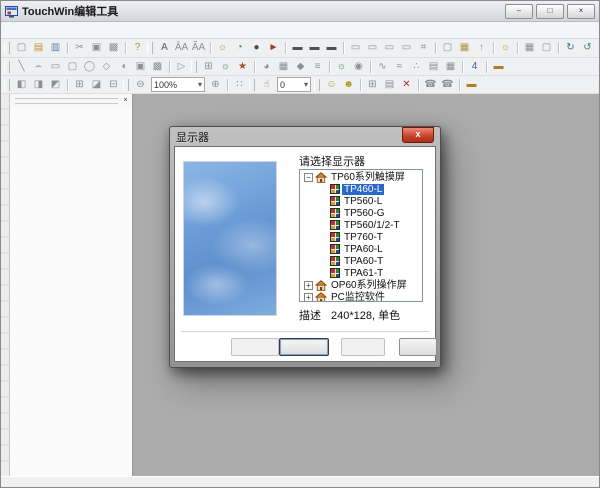  What do you see at coordinates (164, 48) in the screenshot?
I see `static-text: A` at bounding box center [164, 48].